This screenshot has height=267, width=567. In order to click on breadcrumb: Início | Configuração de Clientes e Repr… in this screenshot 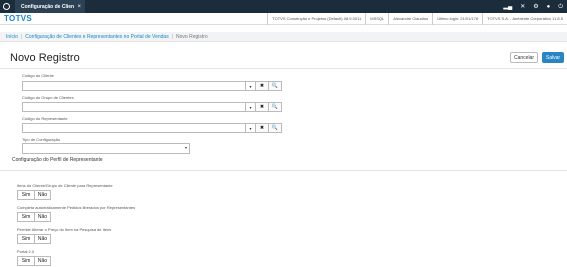, I will do `click(283, 37)`.